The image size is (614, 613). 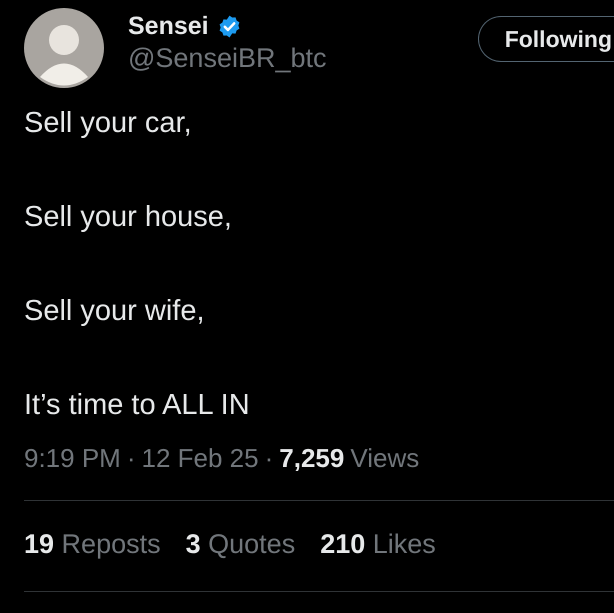 What do you see at coordinates (241, 546) in the screenshot?
I see `stat-link: 3 Quotes` at bounding box center [241, 546].